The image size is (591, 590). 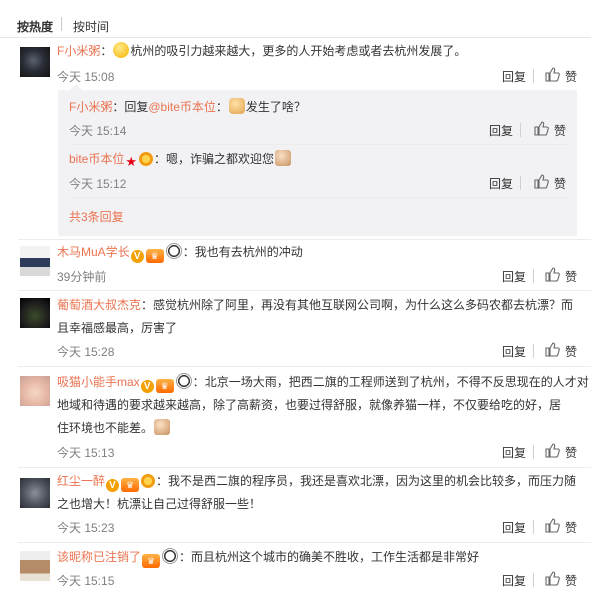 I want to click on sub-reply-text: 嗯，诈骗之都欢迎您, so click(x=220, y=159).